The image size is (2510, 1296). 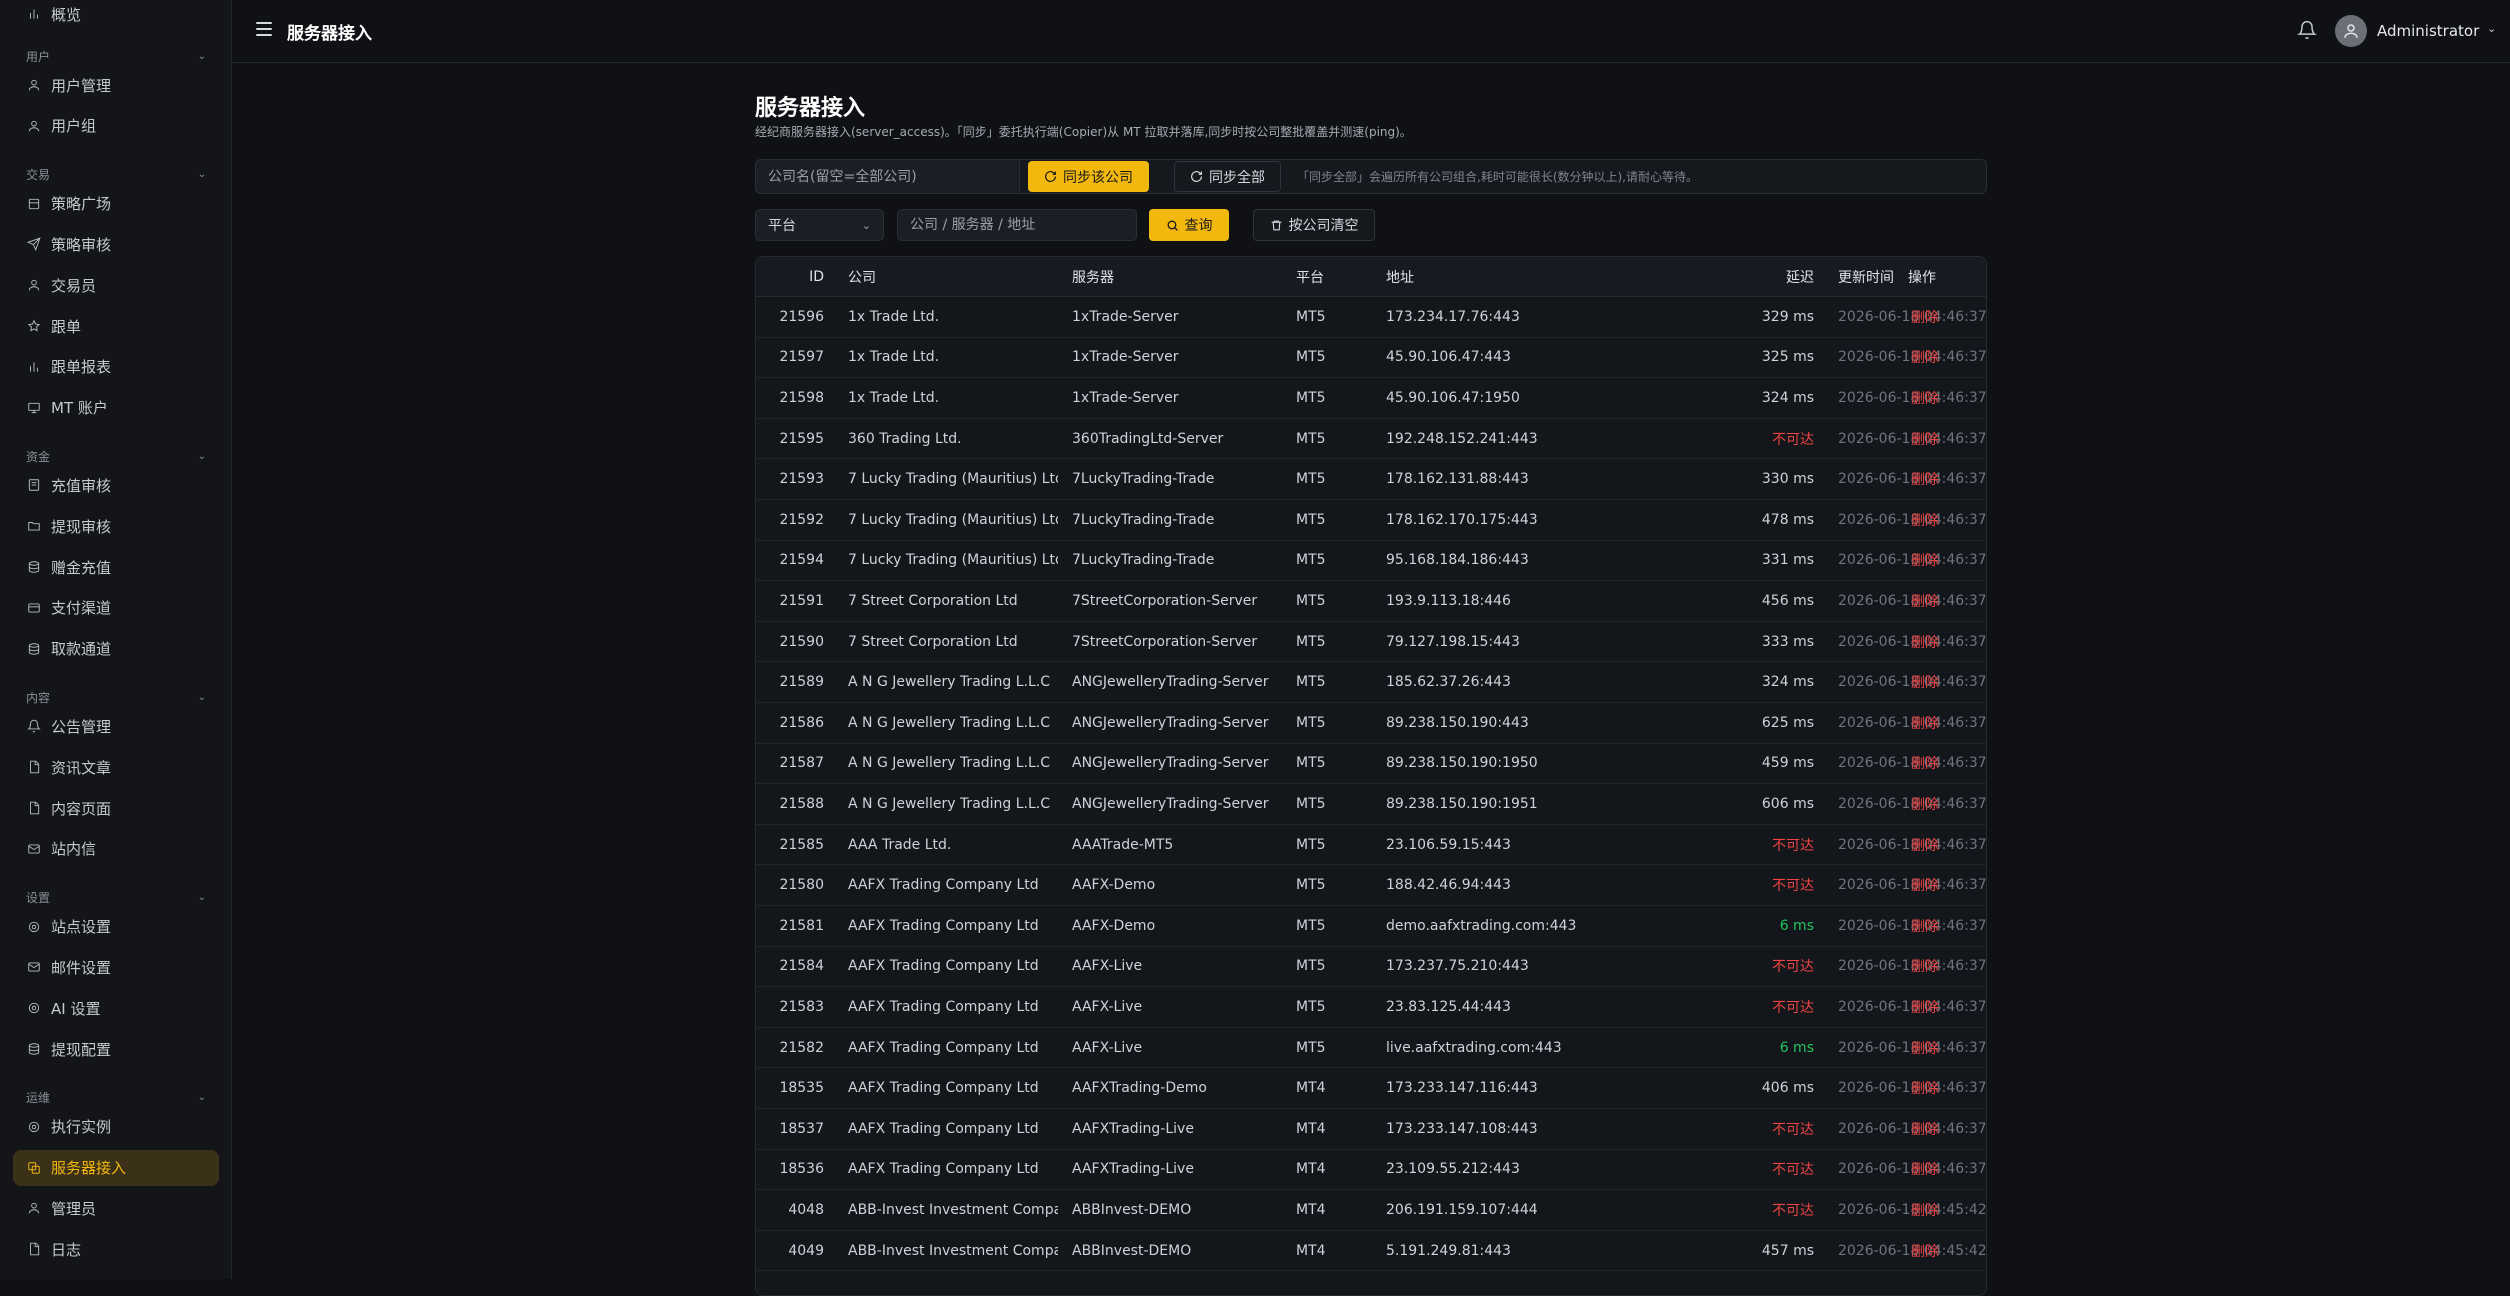 What do you see at coordinates (1462, 763) in the screenshot?
I see `cell-address: 89.238.150.190:1950` at bounding box center [1462, 763].